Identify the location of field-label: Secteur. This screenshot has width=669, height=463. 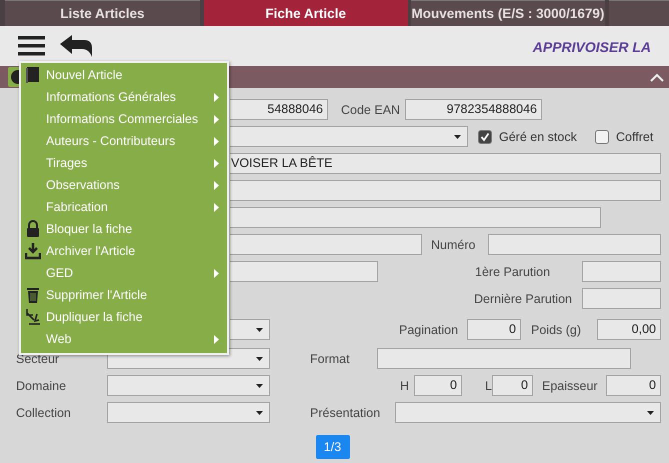
(38, 359).